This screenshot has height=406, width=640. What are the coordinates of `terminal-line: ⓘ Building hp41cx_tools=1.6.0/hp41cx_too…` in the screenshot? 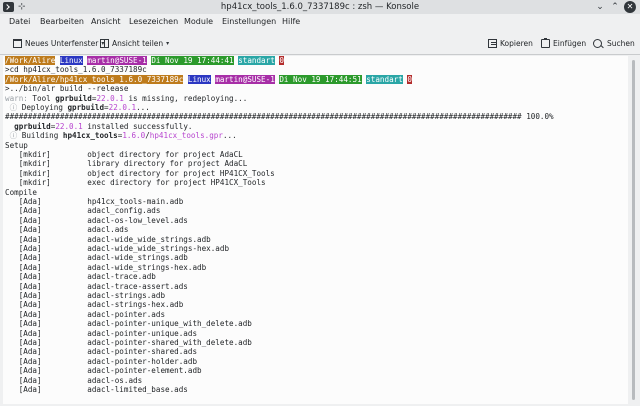 It's located at (121, 136).